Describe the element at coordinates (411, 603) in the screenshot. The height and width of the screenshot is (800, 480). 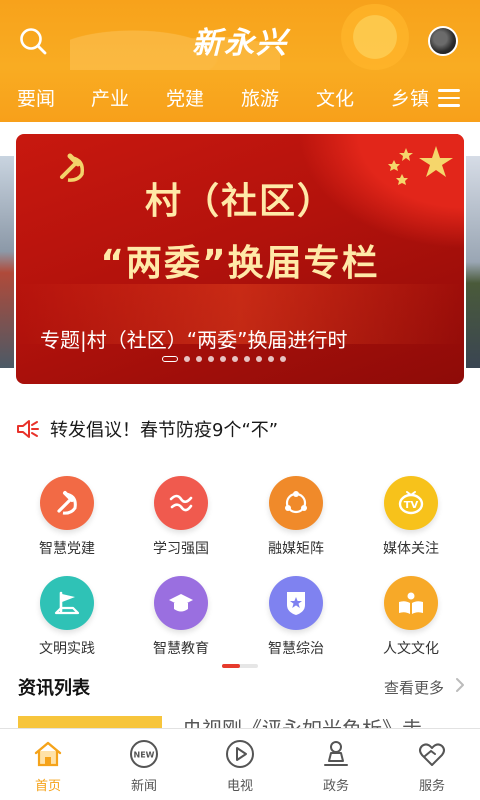
I see `book-icon` at that location.